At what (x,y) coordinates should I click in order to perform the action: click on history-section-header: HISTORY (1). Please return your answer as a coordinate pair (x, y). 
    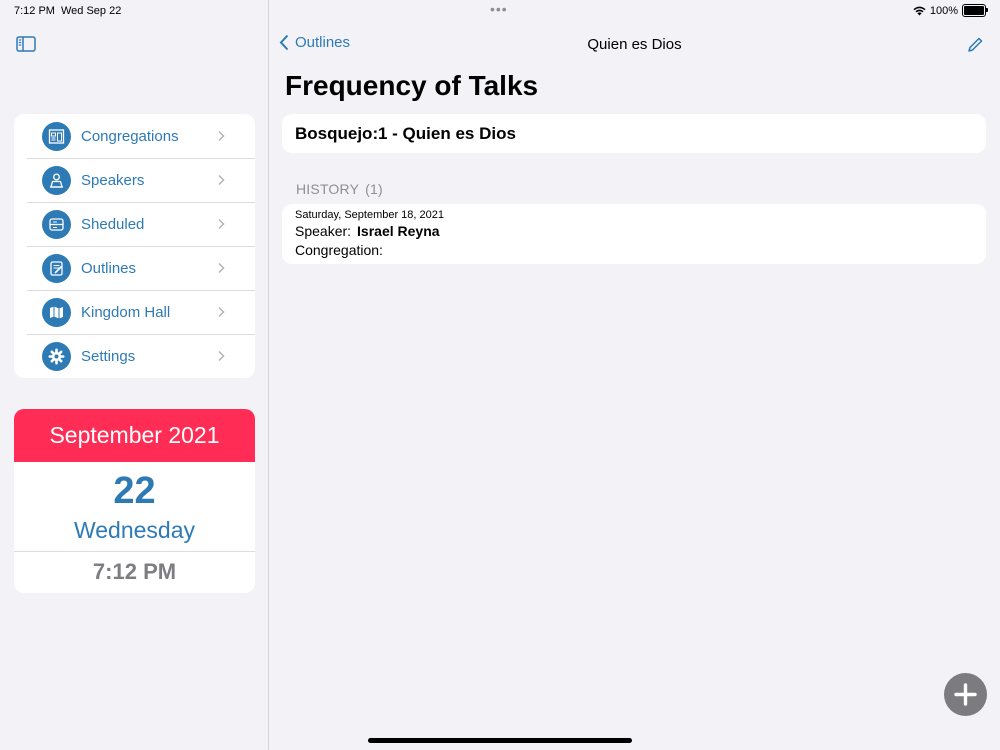
    Looking at the image, I should click on (339, 189).